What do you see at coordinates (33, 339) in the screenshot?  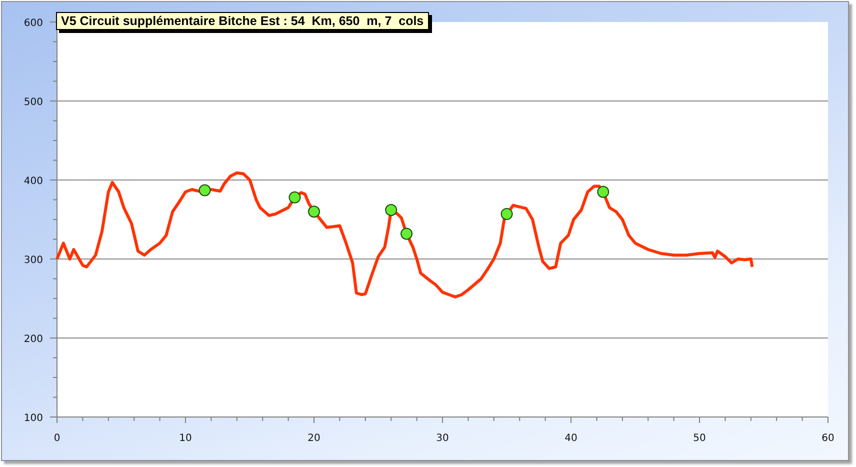 I see `y-tick-label: 200` at bounding box center [33, 339].